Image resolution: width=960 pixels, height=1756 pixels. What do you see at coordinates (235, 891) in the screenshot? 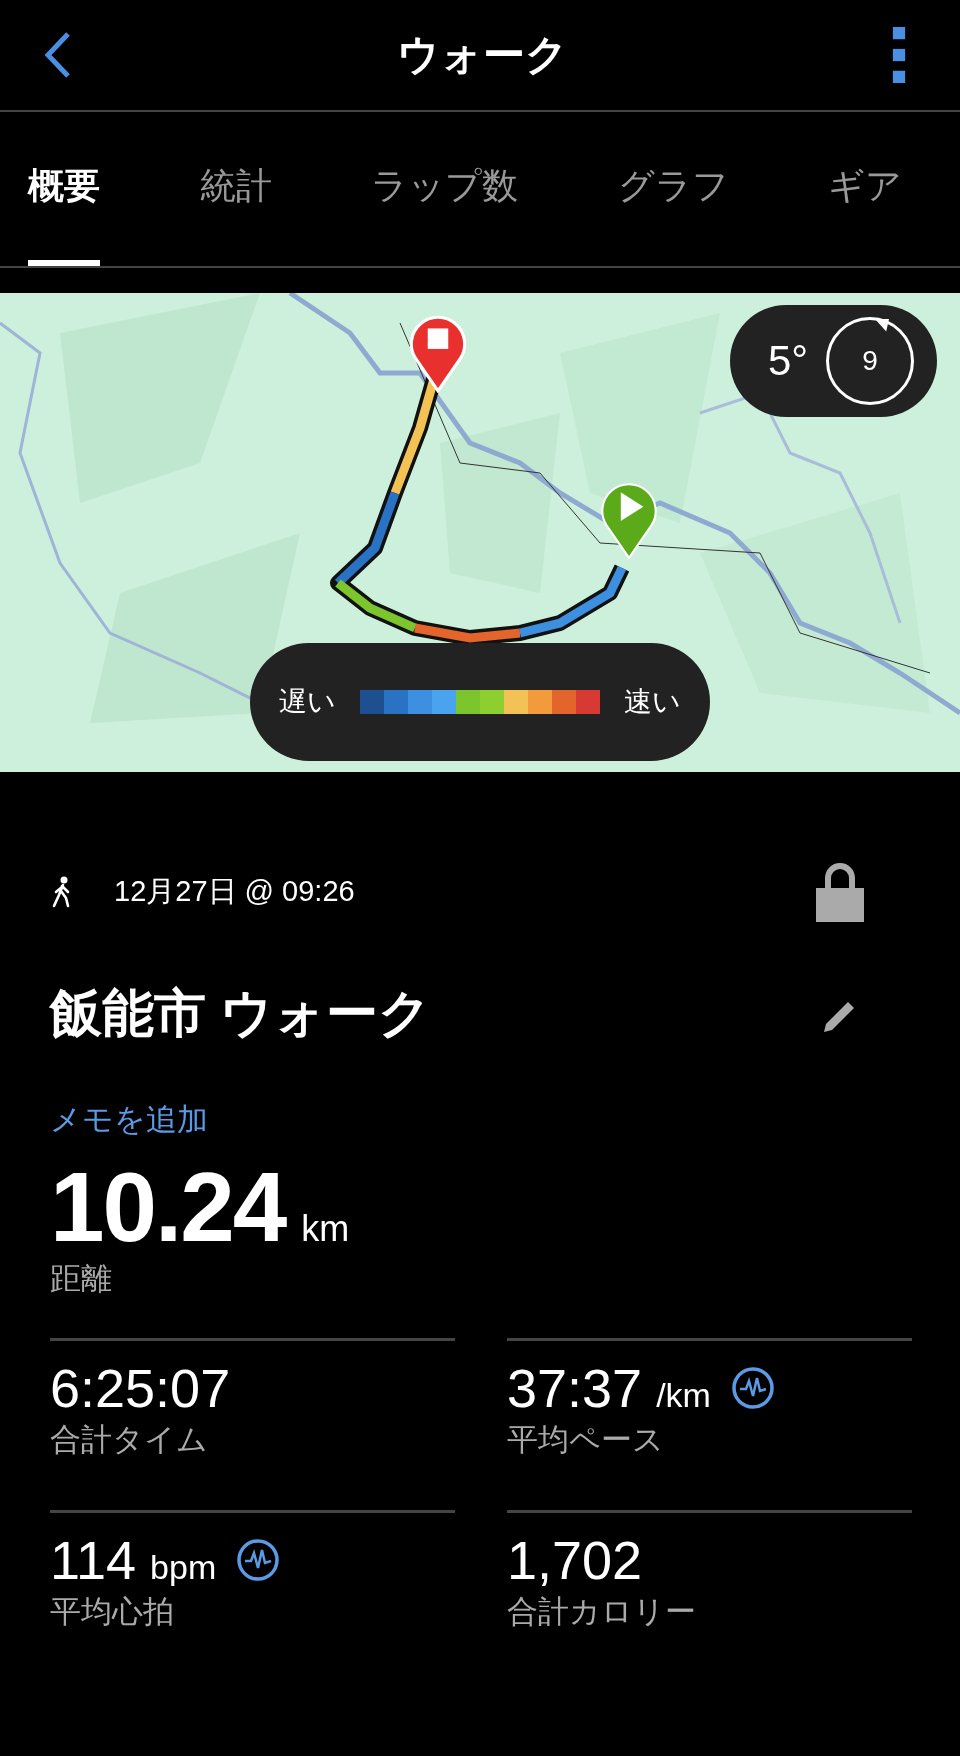
I see `activity-date: 12月27日 @ 09:26` at bounding box center [235, 891].